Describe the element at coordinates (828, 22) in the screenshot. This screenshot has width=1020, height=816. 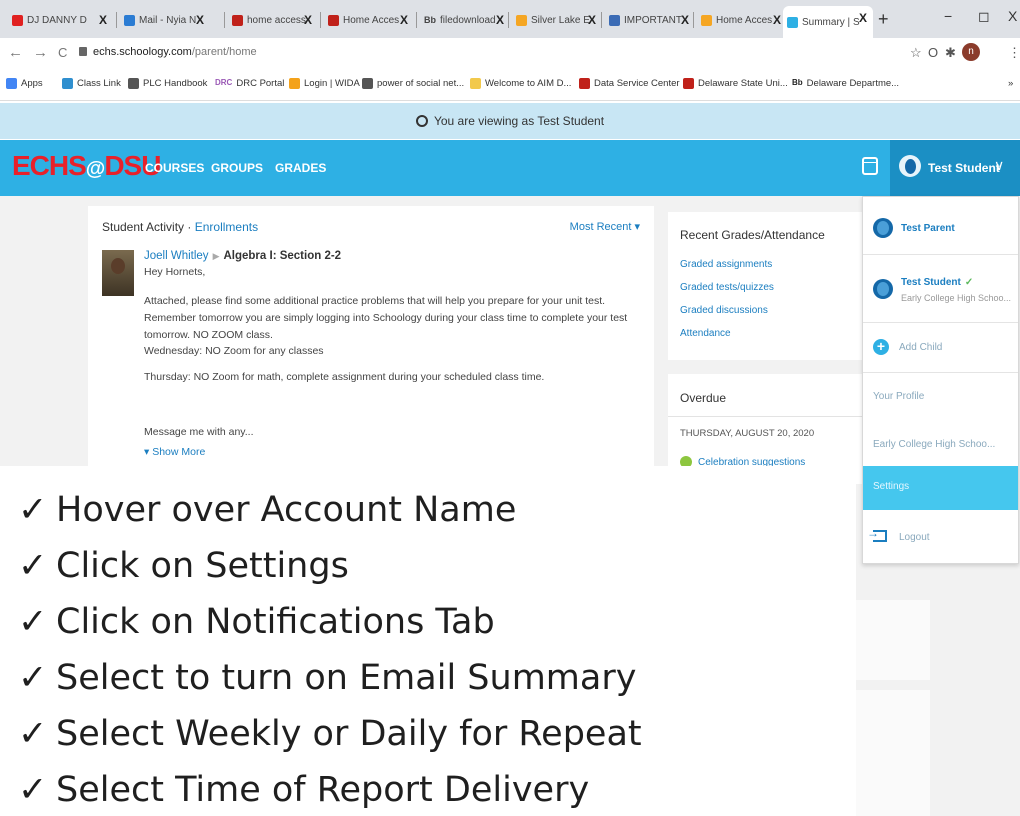
I see `browser-tab: Summary | SX` at that location.